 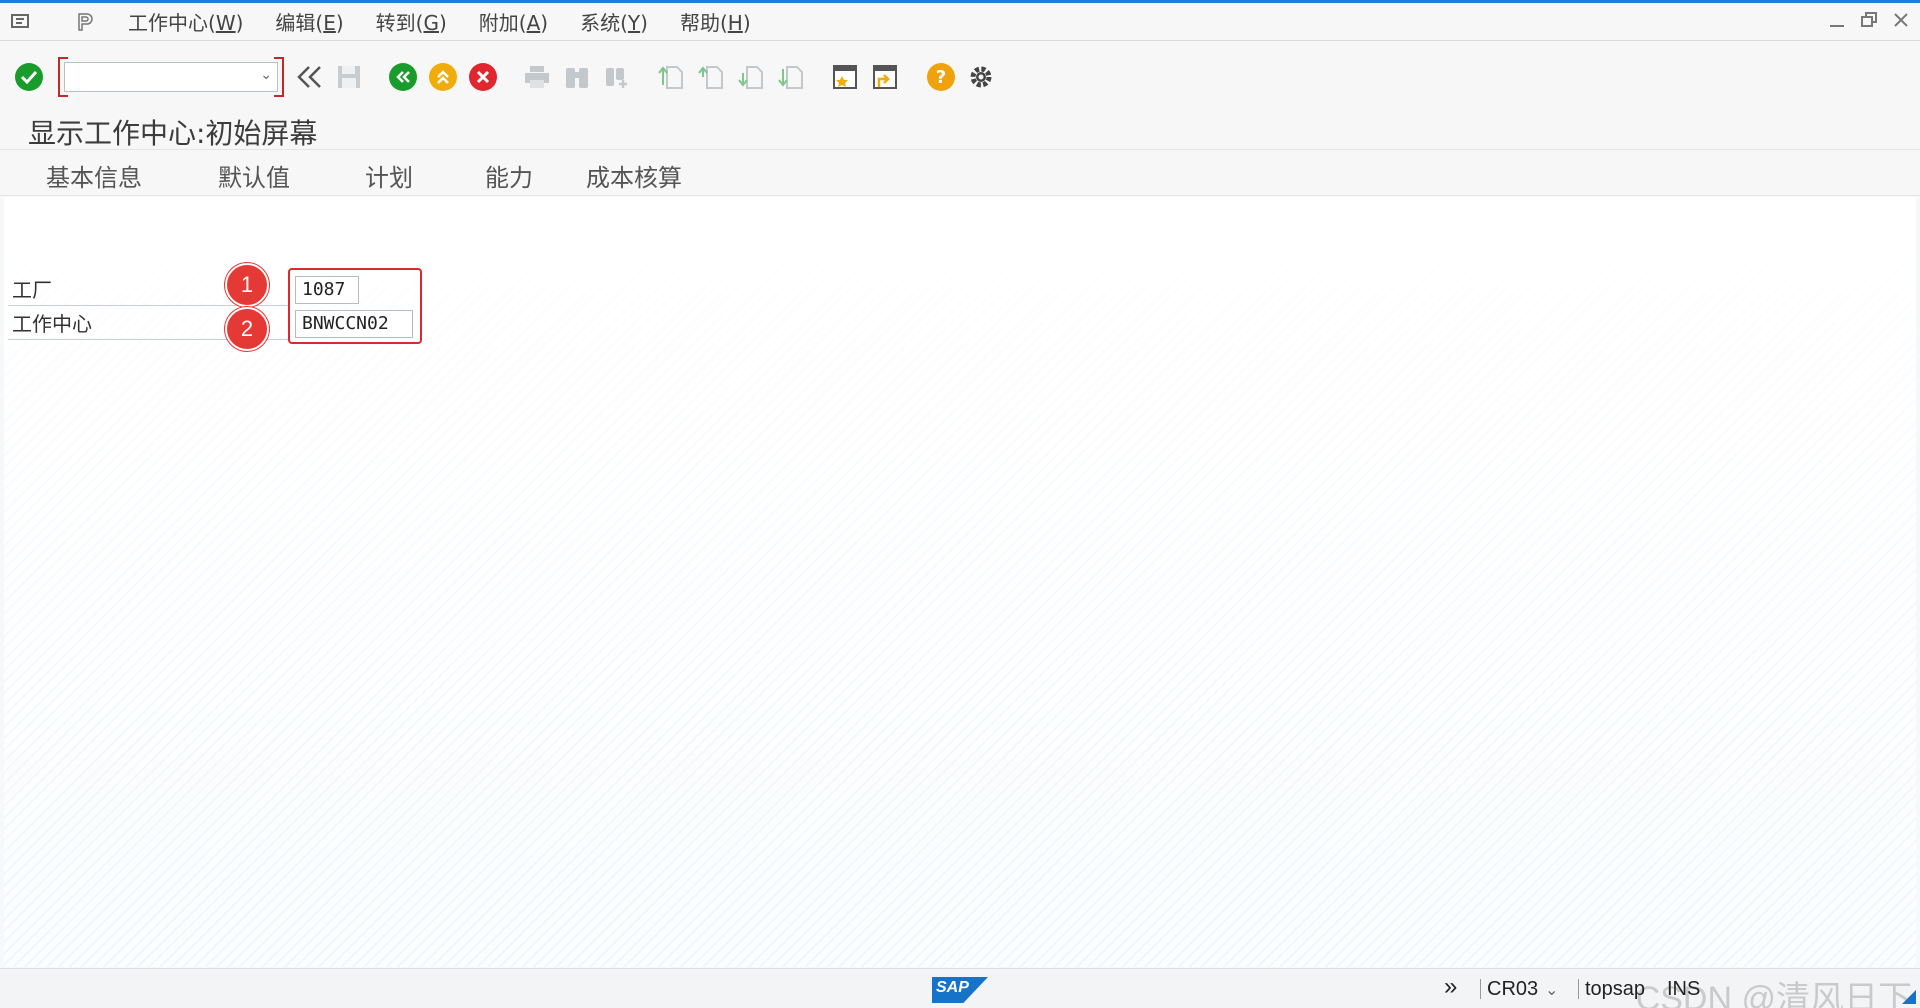 I want to click on double-chevron-right-icon: », so click(x=1450, y=987).